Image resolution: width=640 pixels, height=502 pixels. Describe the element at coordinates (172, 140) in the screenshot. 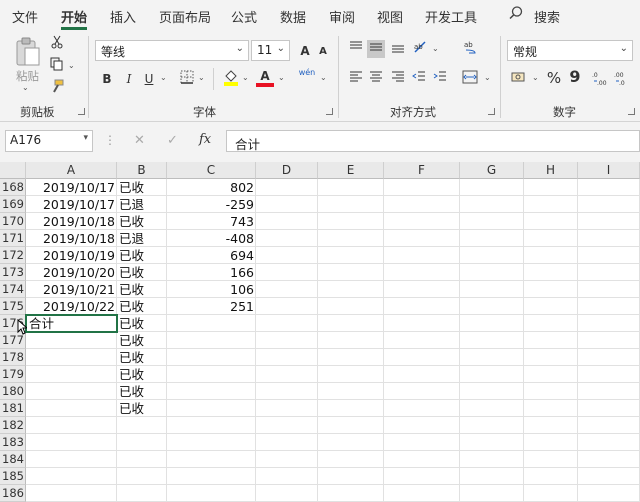

I see `enter-icon: ✓` at that location.